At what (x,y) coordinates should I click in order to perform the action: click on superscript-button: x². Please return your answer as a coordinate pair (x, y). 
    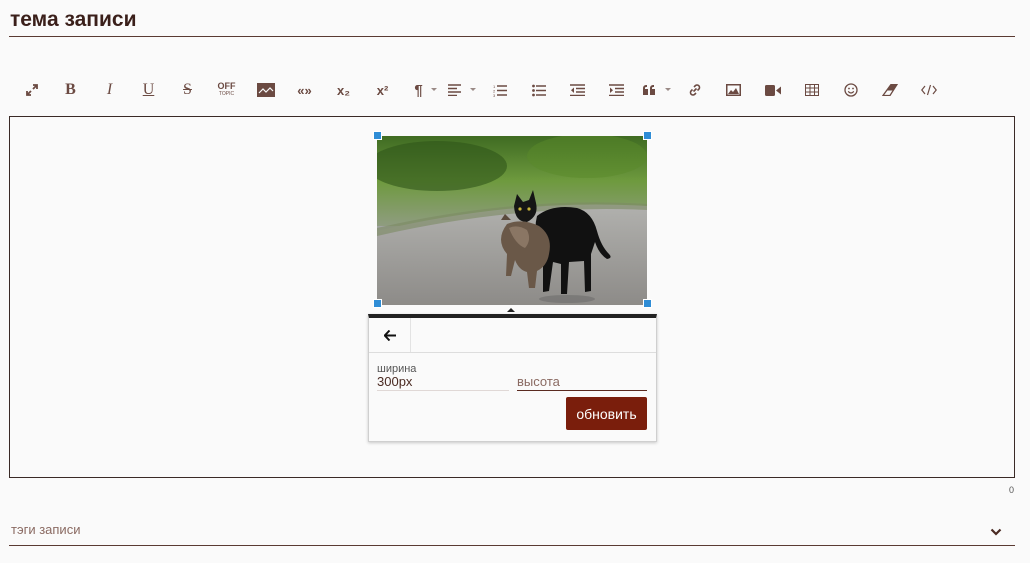
    Looking at the image, I should click on (382, 90).